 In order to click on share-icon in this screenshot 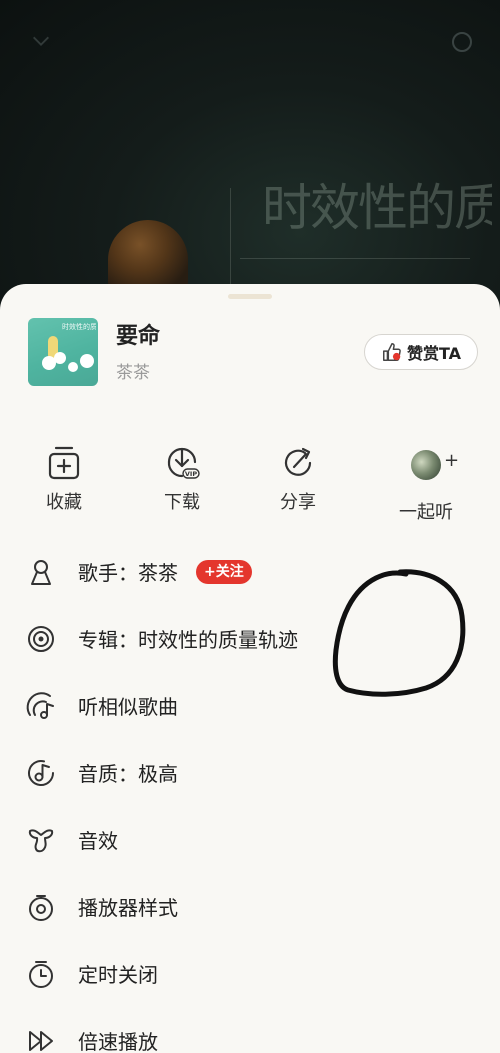, I will do `click(298, 461)`.